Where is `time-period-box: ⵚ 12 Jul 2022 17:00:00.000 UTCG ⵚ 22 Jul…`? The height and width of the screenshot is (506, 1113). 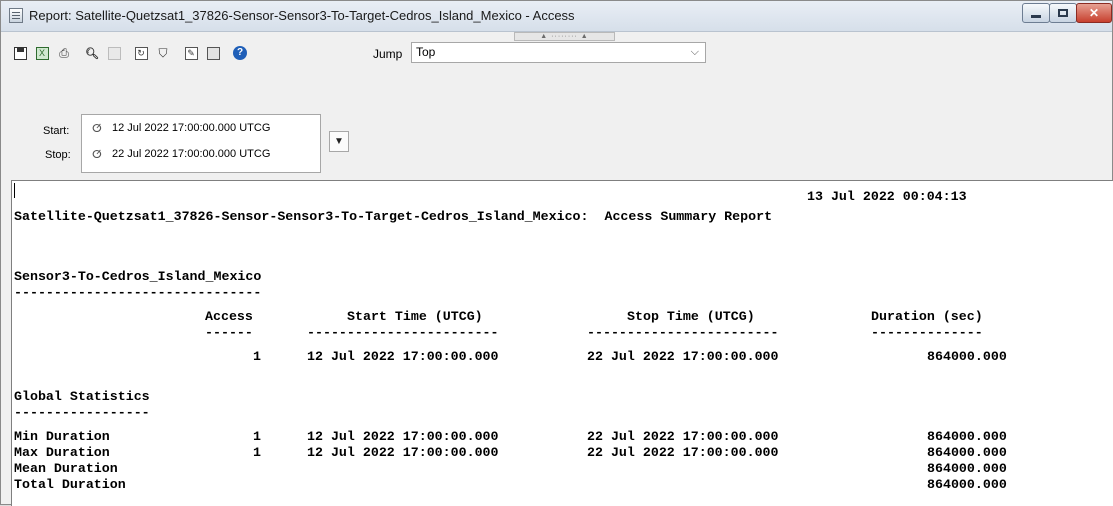
time-period-box: ⵚ 12 Jul 2022 17:00:00.000 UTCG ⵚ 22 Jul… is located at coordinates (201, 143).